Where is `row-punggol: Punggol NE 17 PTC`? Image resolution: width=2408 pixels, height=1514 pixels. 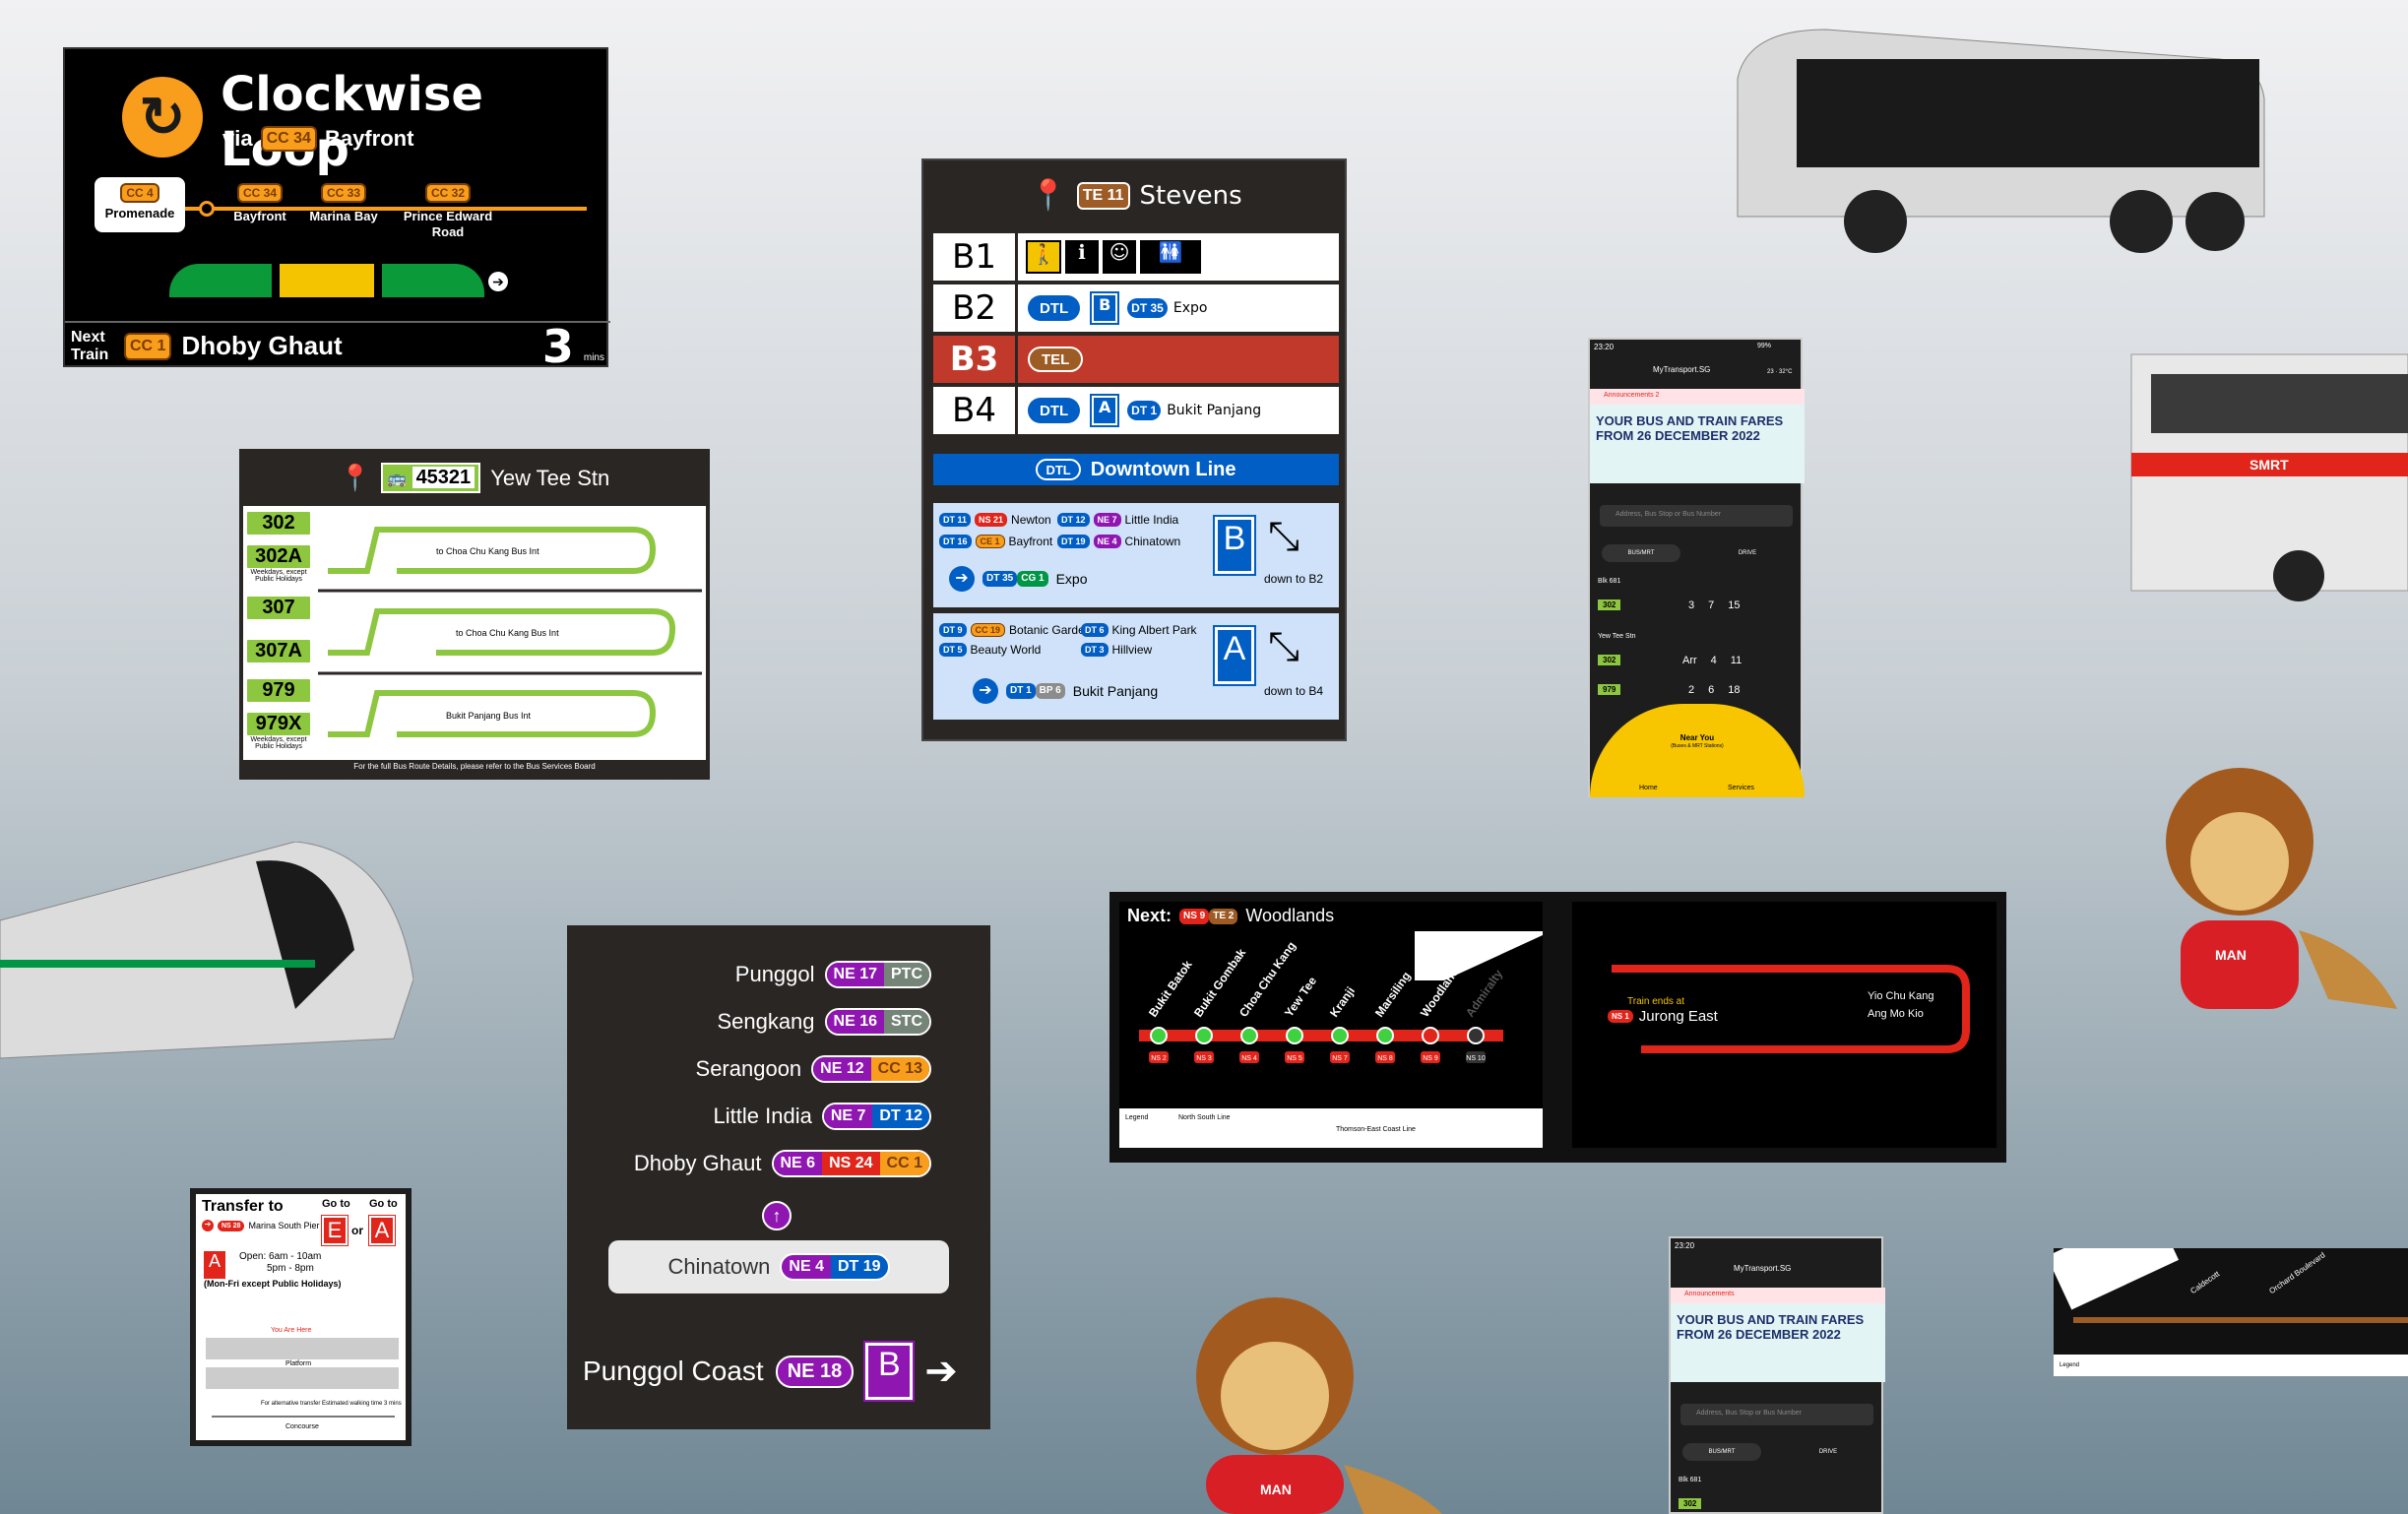 row-punggol: Punggol NE 17 PTC is located at coordinates (833, 975).